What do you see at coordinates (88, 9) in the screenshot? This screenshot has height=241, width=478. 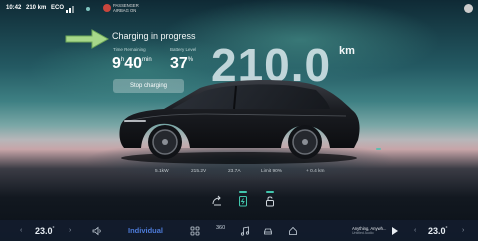 I see `connectivity-icon` at bounding box center [88, 9].